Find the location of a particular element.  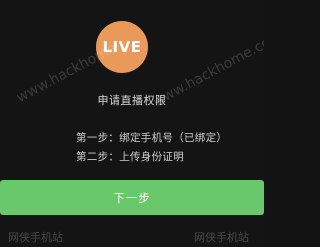

step-one: 第一步：绑定手机号（已绑定） is located at coordinates (152, 138).